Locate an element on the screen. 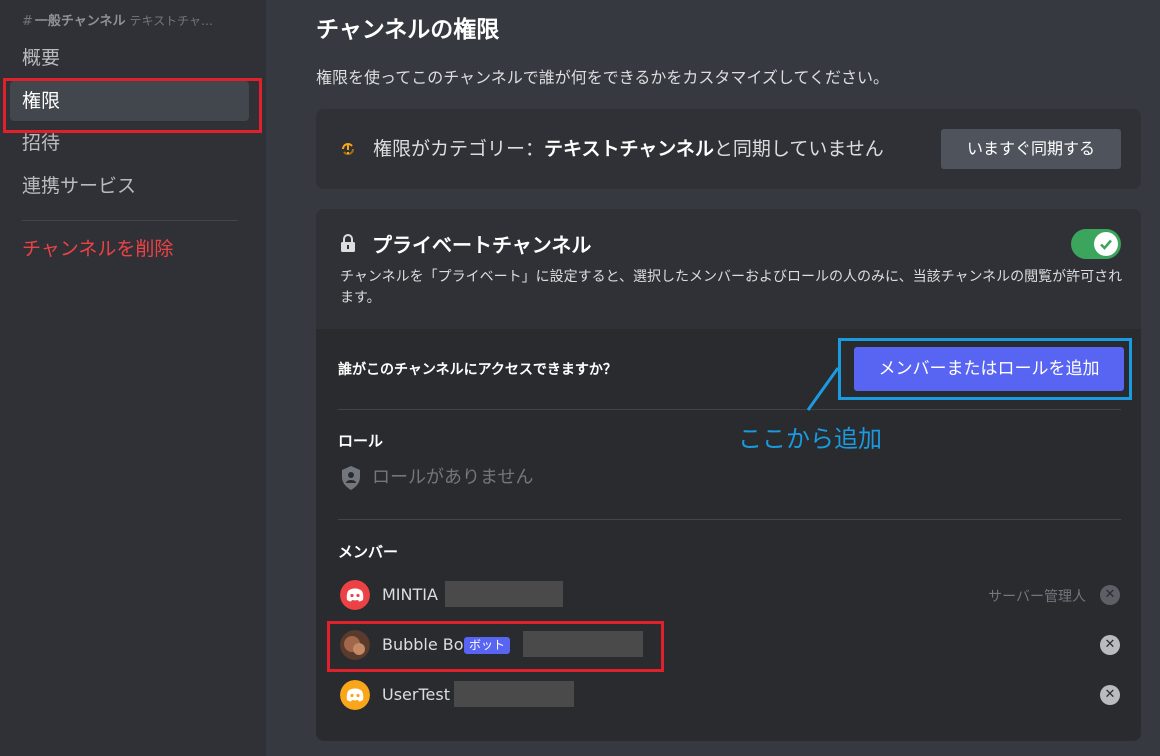 The image size is (1160, 756). annotation-label: ここから追加 is located at coordinates (810, 439).